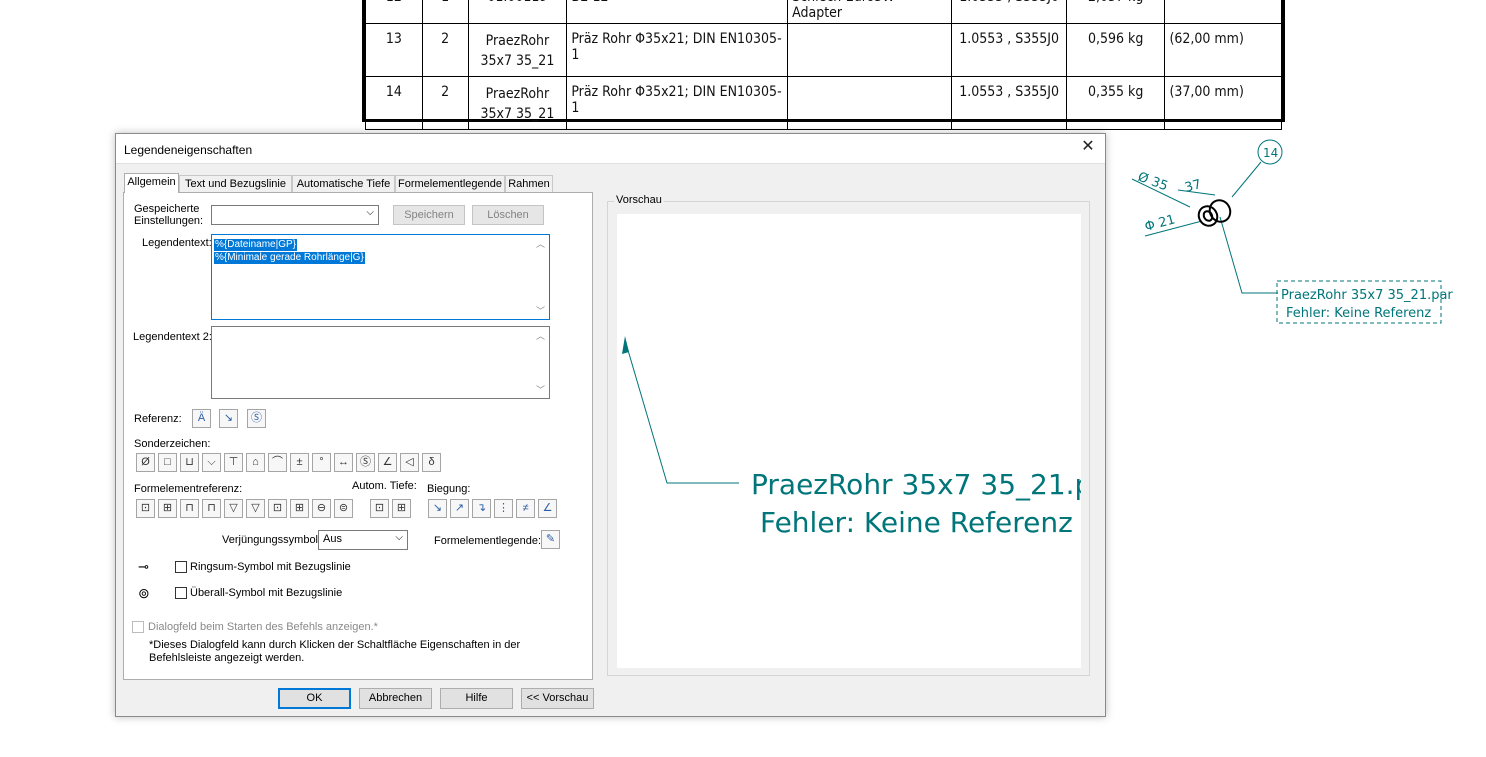 The image size is (1486, 757). What do you see at coordinates (450, 183) in the screenshot?
I see `tab-formelementlegende: Formelementlegende` at bounding box center [450, 183].